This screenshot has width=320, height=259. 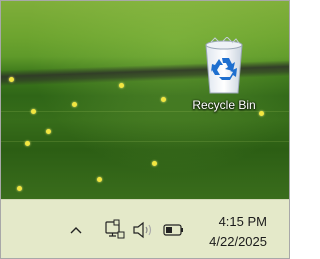 What do you see at coordinates (243, 221) in the screenshot?
I see `clock-time: 4:15 PM` at bounding box center [243, 221].